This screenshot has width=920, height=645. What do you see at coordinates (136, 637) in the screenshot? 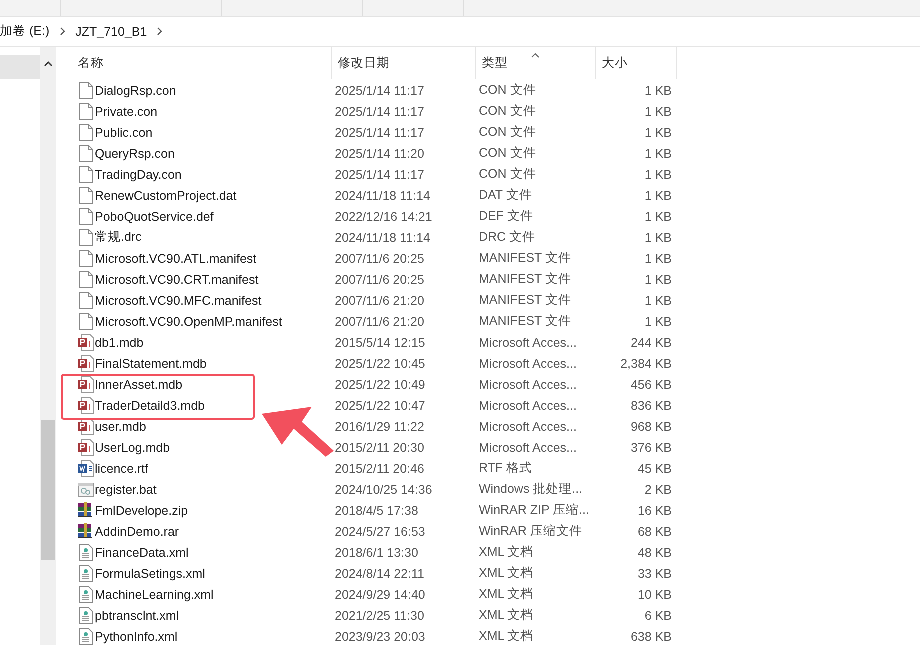
I see `file-name: PythonInfo.xml` at bounding box center [136, 637].